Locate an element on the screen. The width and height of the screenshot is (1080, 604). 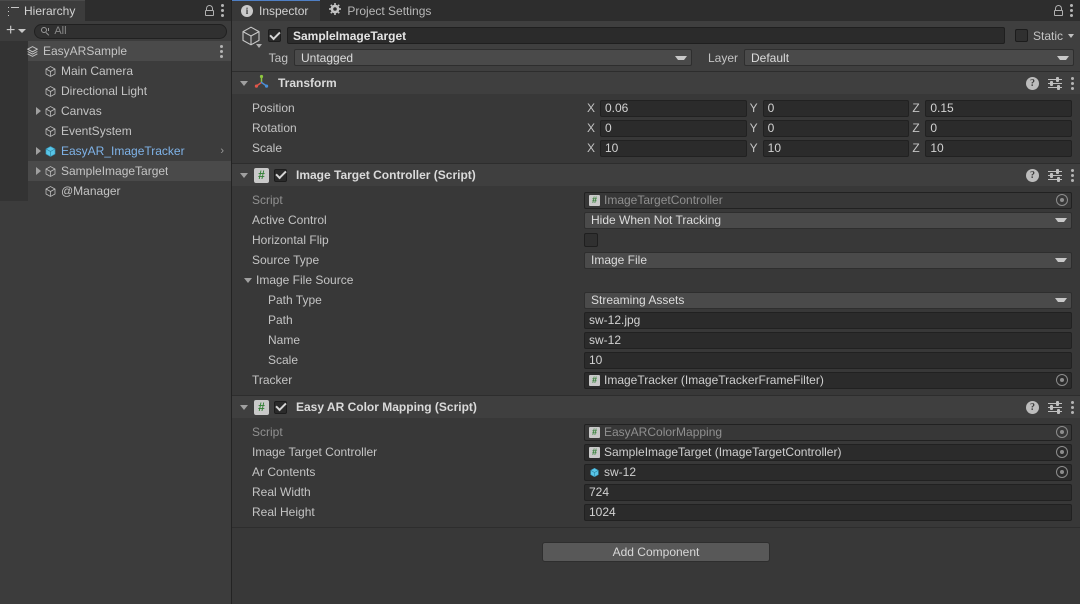
hierarchy-item-directional-light: Directional Light is located at coordinates (115, 91).